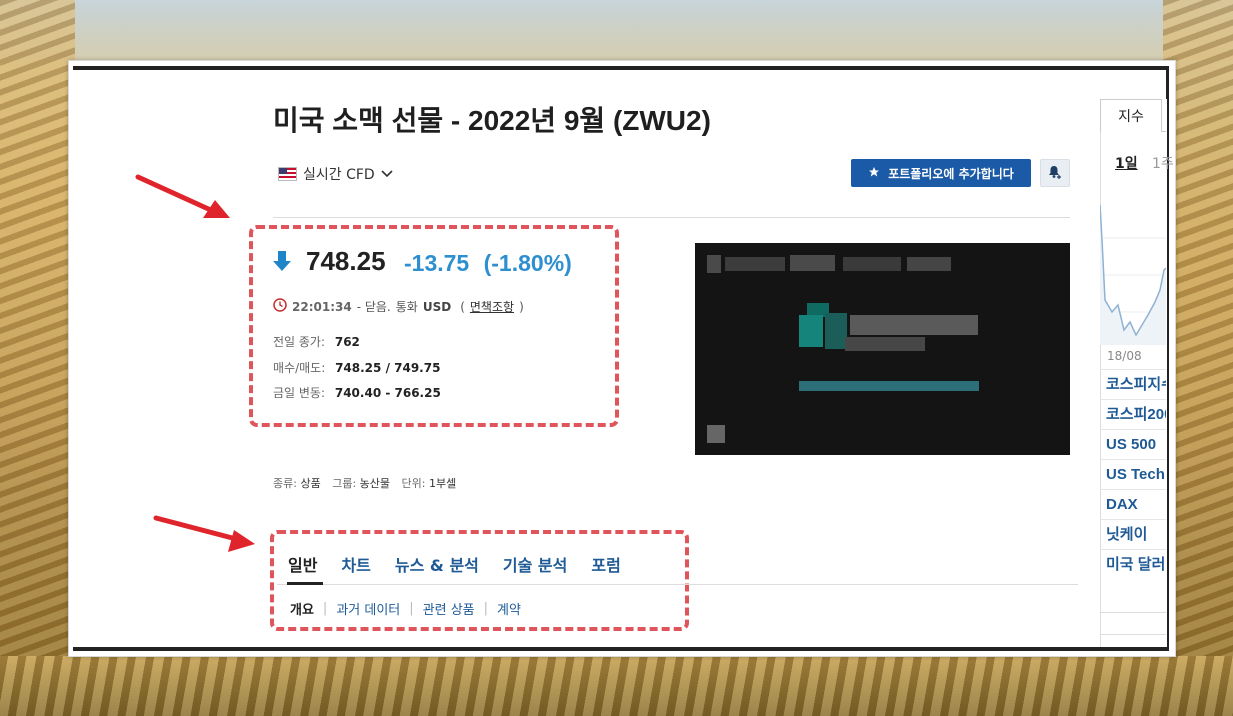  What do you see at coordinates (373, 307) in the screenshot?
I see `market-status: - 닫음.` at bounding box center [373, 307].